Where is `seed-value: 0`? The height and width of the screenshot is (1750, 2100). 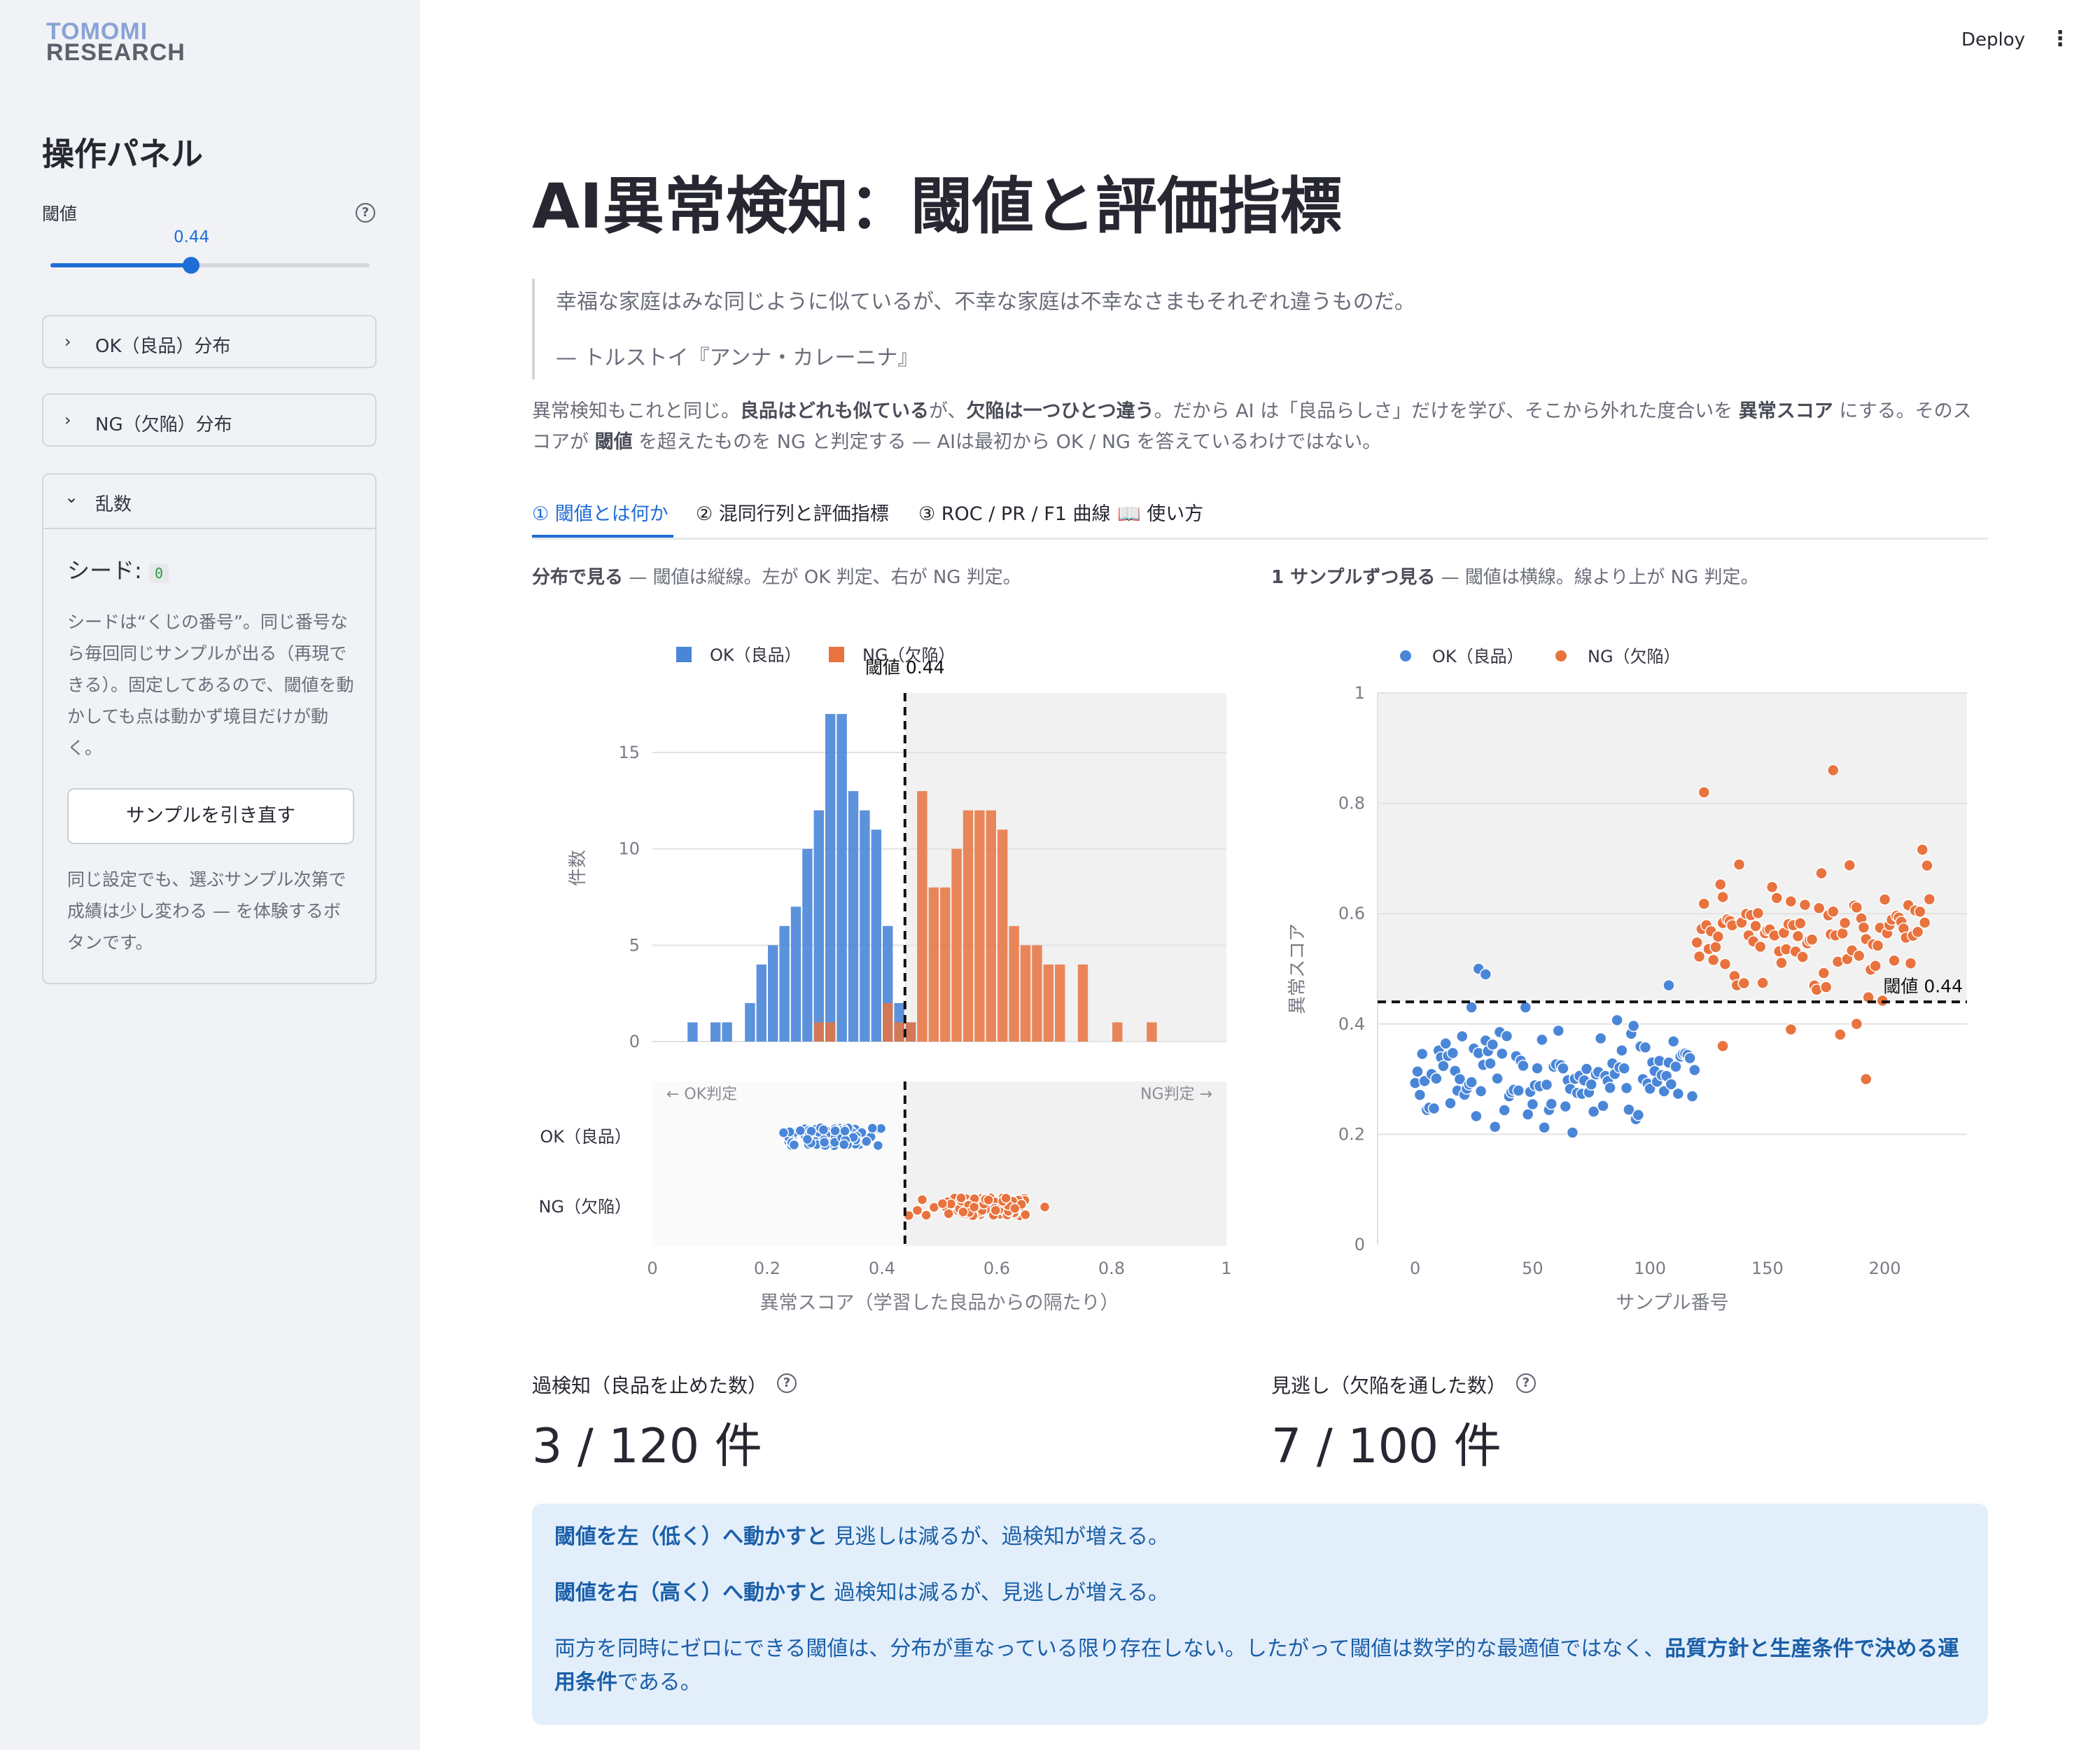 seed-value: 0 is located at coordinates (158, 573).